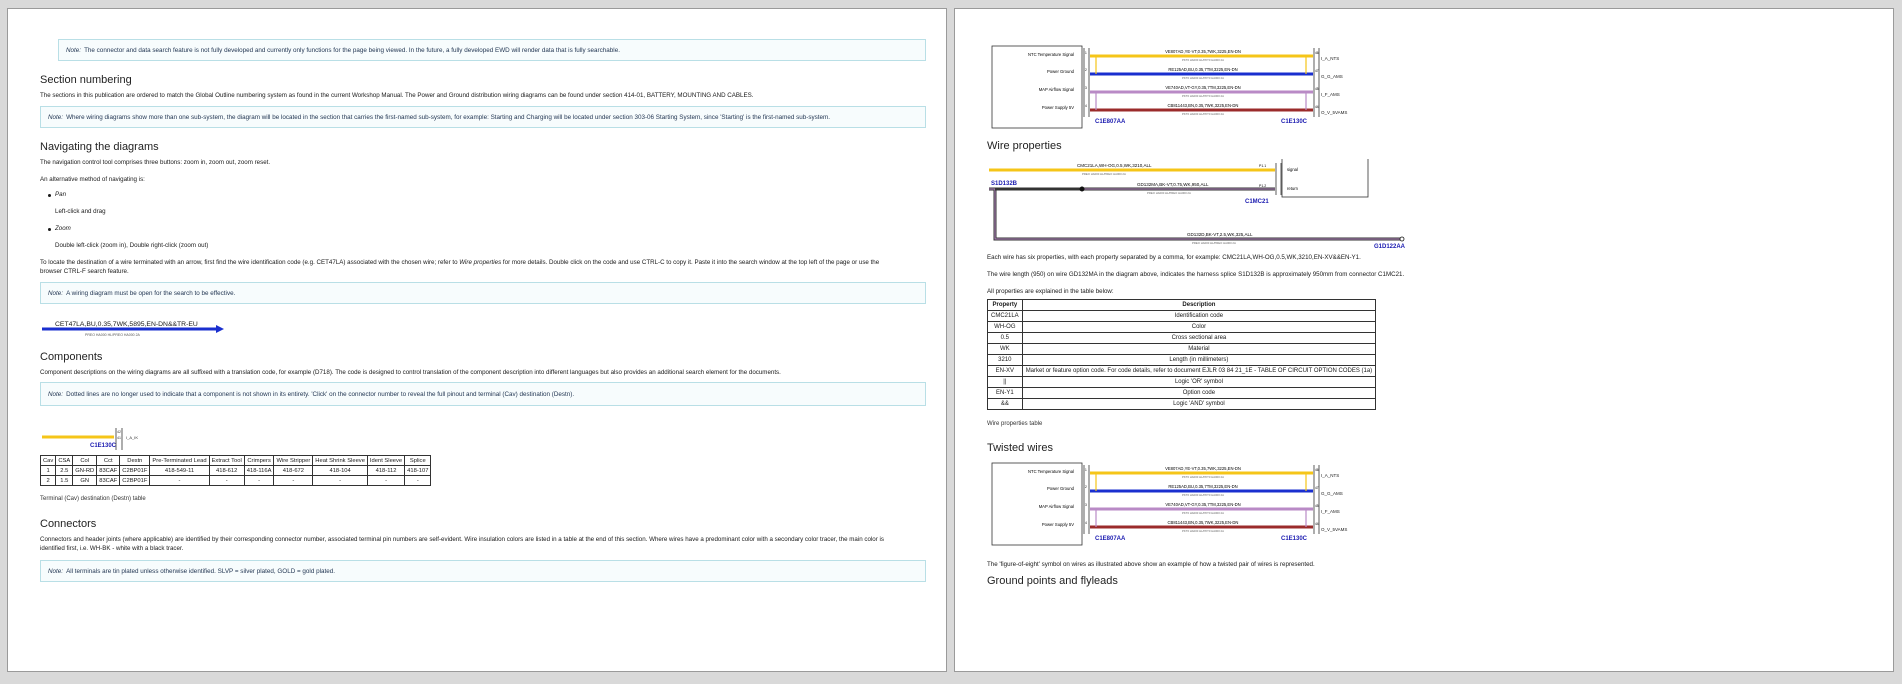  I want to click on pin-number: 1, so click(1086, 470).